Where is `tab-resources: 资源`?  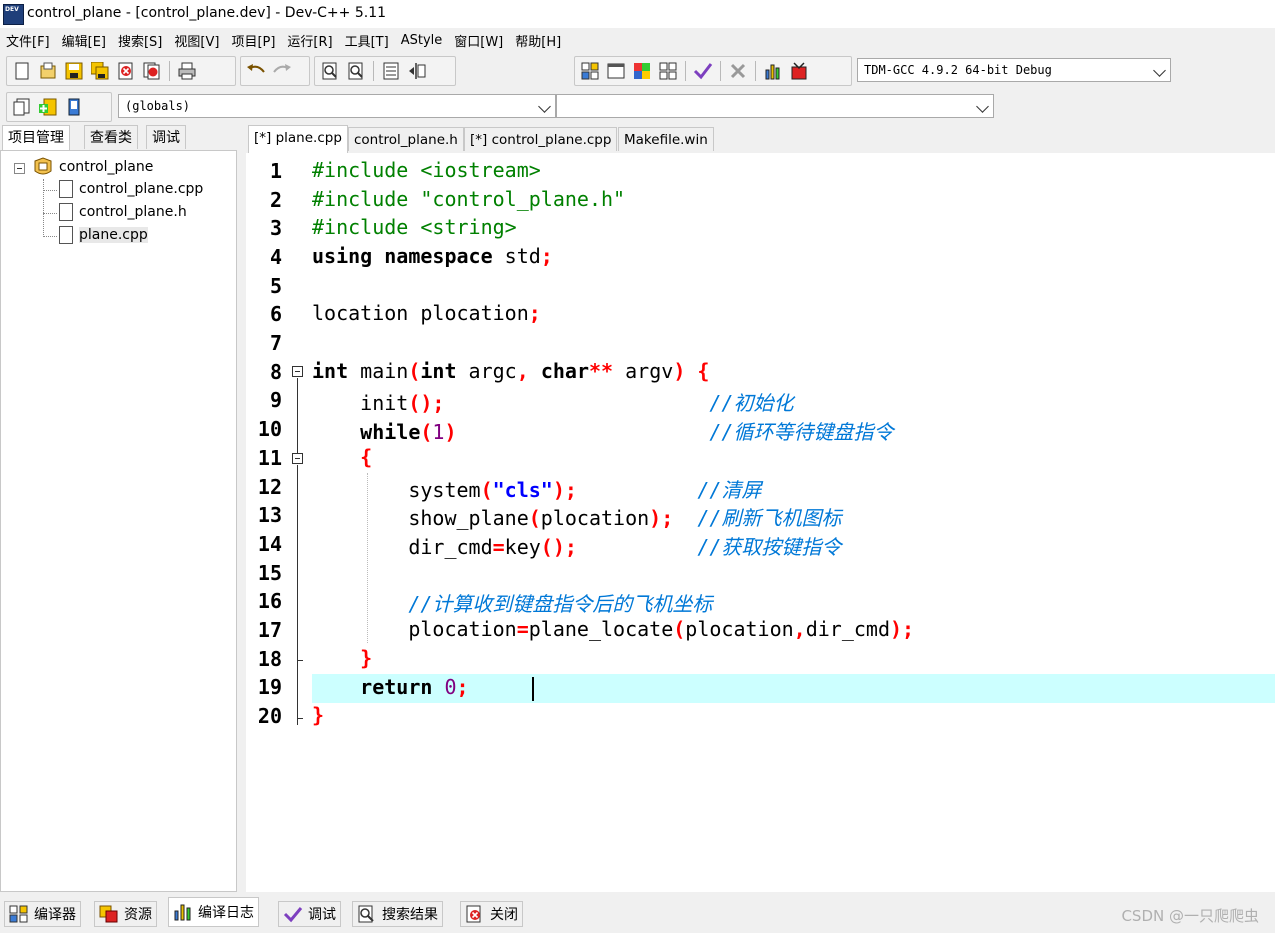
tab-resources: 资源 is located at coordinates (125, 914).